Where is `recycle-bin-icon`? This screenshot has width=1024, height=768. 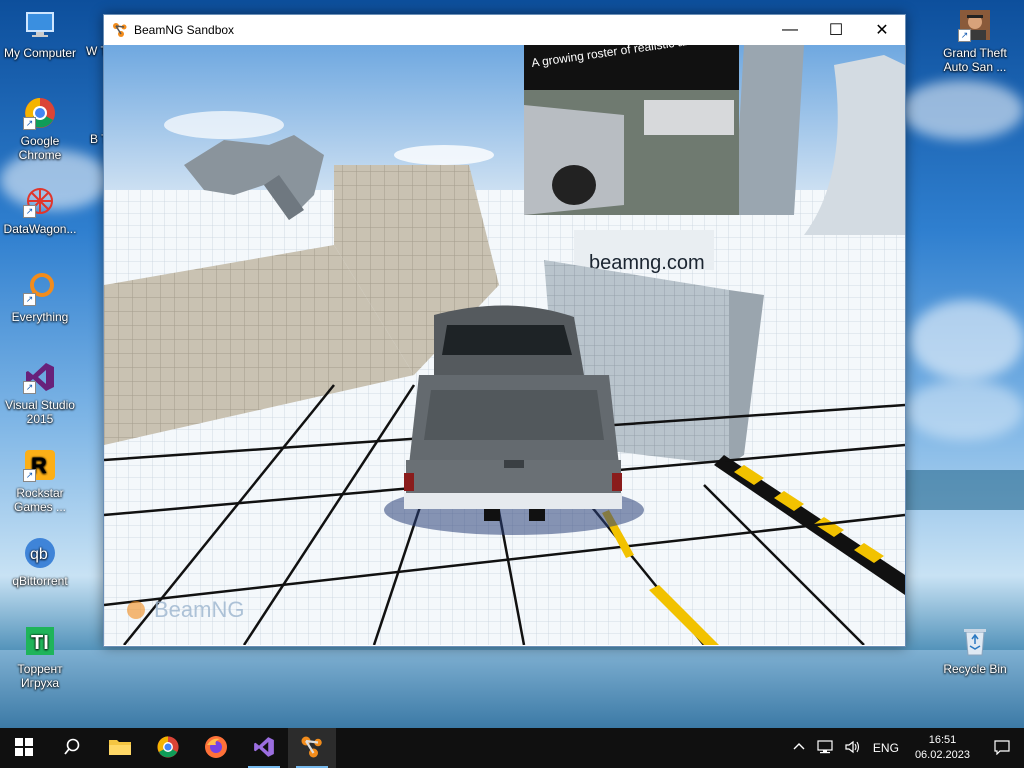 recycle-bin-icon is located at coordinates (975, 641).